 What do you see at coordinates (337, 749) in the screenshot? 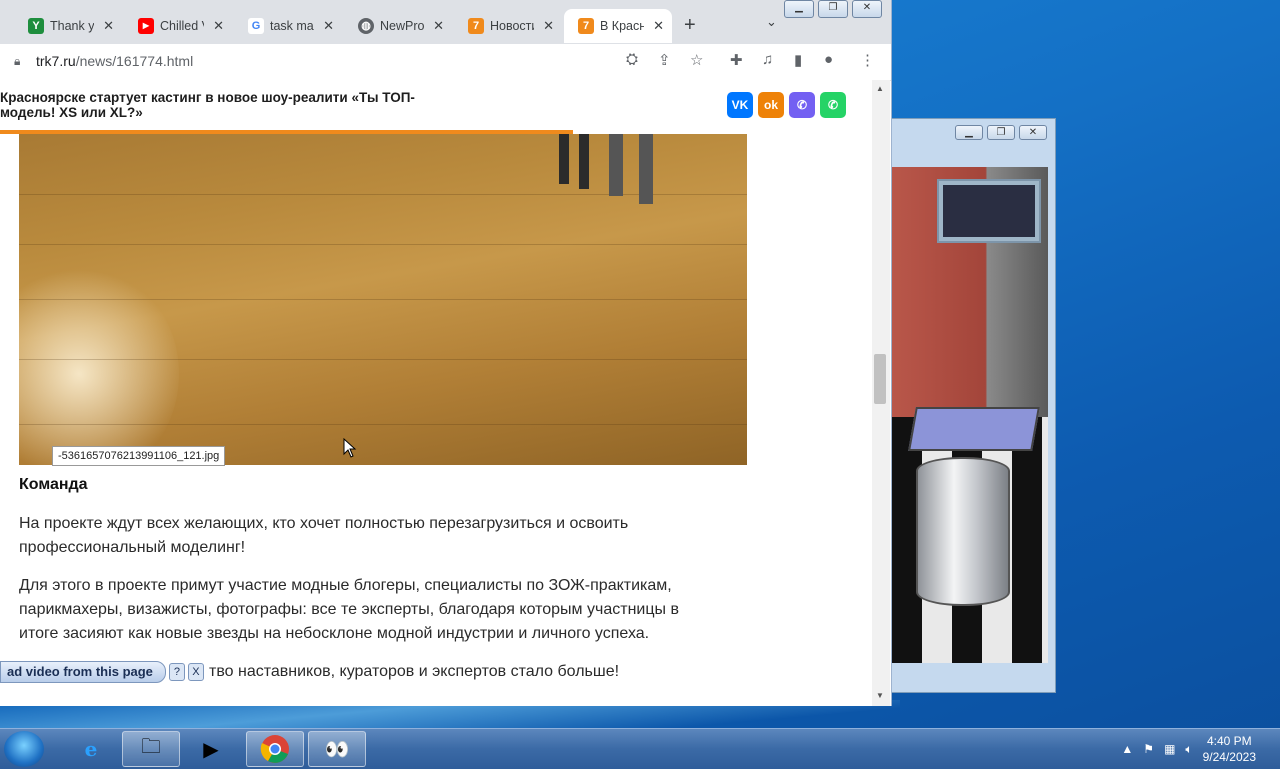
I see `game-eyes-icon: 👀` at bounding box center [337, 749].